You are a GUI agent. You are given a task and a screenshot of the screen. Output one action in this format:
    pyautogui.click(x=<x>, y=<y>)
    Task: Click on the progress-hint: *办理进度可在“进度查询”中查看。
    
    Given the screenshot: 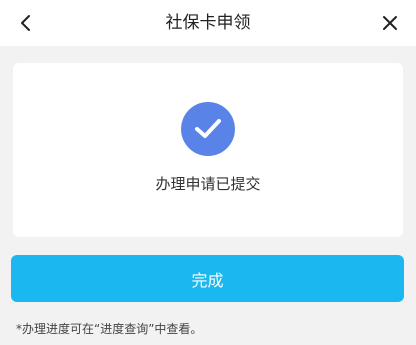 What is the action you would take?
    pyautogui.click(x=109, y=329)
    